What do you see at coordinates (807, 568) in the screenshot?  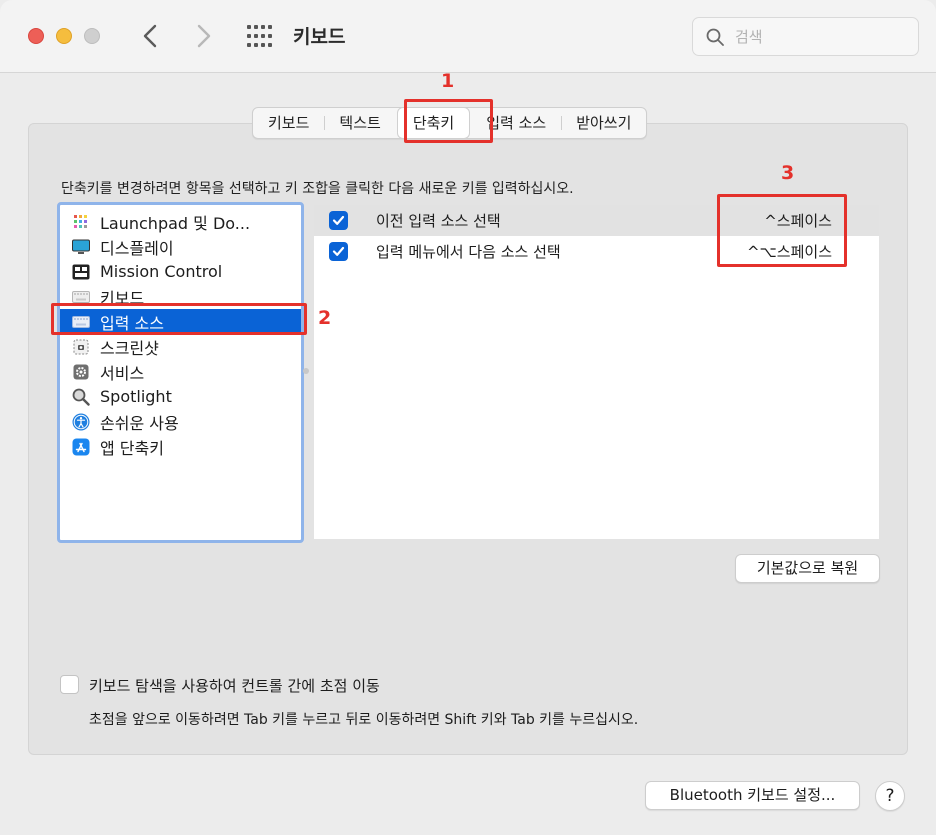 I see `restore-defaults-button: 기본값으로 복원` at bounding box center [807, 568].